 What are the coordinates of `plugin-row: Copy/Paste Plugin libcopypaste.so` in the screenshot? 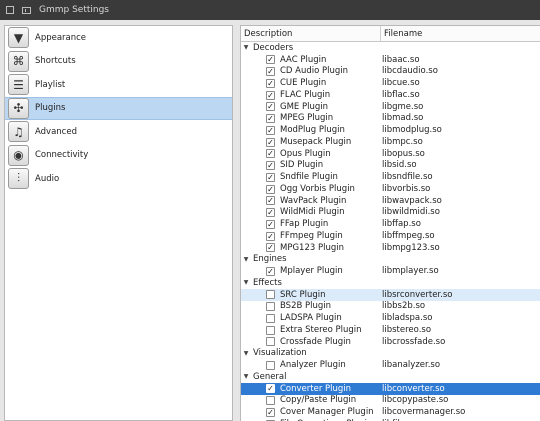 It's located at (390, 401).